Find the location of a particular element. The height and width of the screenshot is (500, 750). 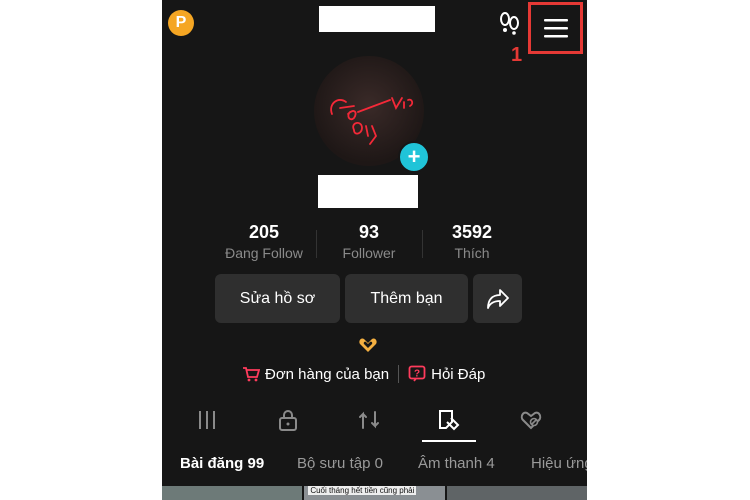

heart-hands-icon is located at coordinates (368, 345).